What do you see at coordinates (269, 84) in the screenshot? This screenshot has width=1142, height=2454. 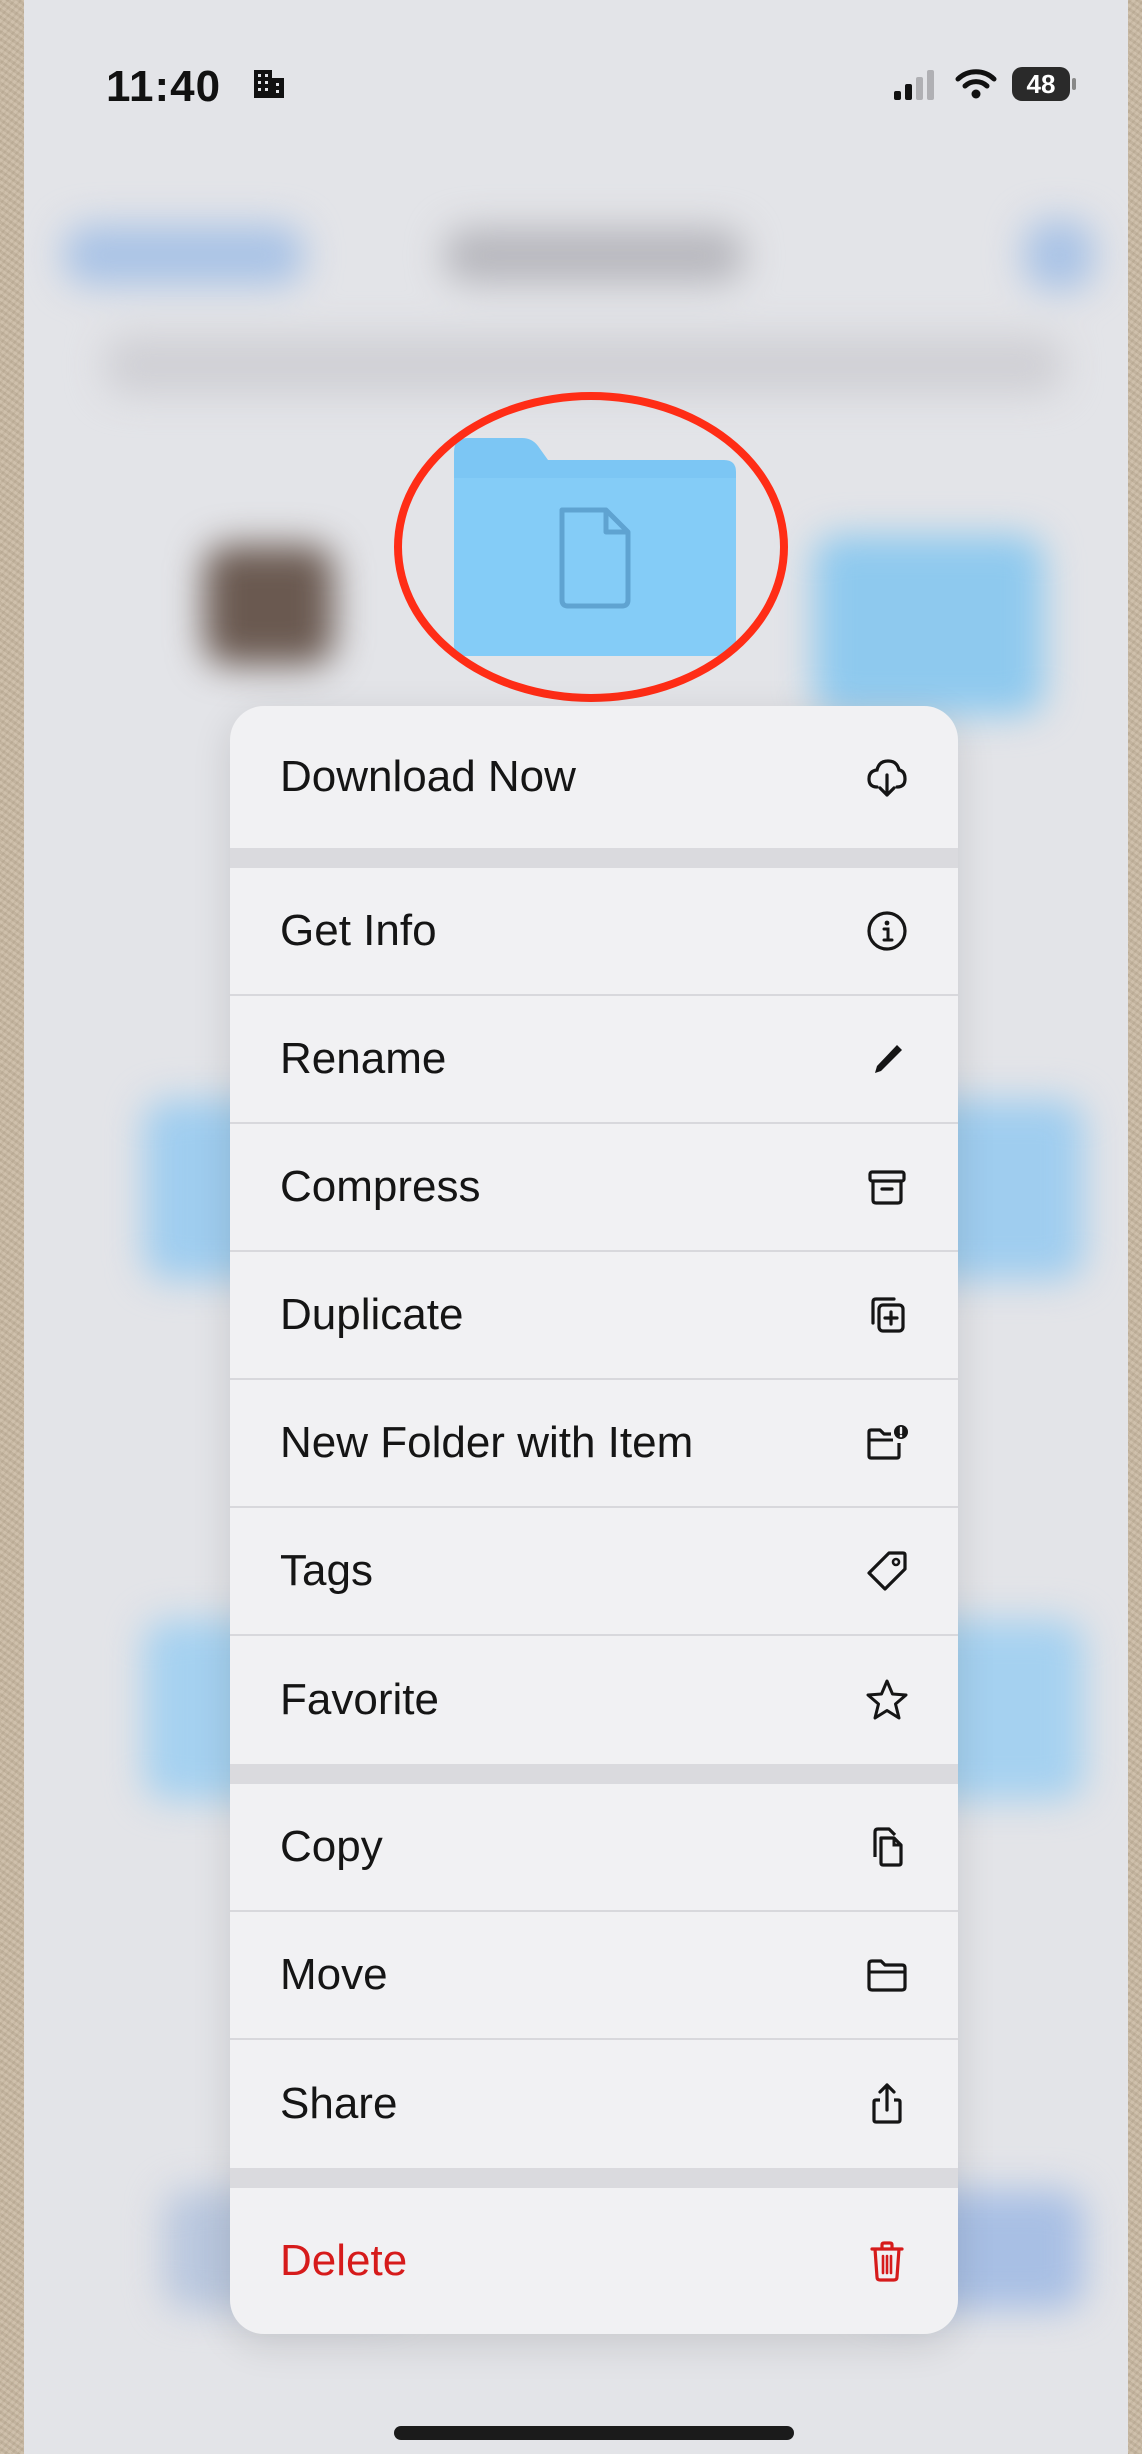 I see `building-icon` at bounding box center [269, 84].